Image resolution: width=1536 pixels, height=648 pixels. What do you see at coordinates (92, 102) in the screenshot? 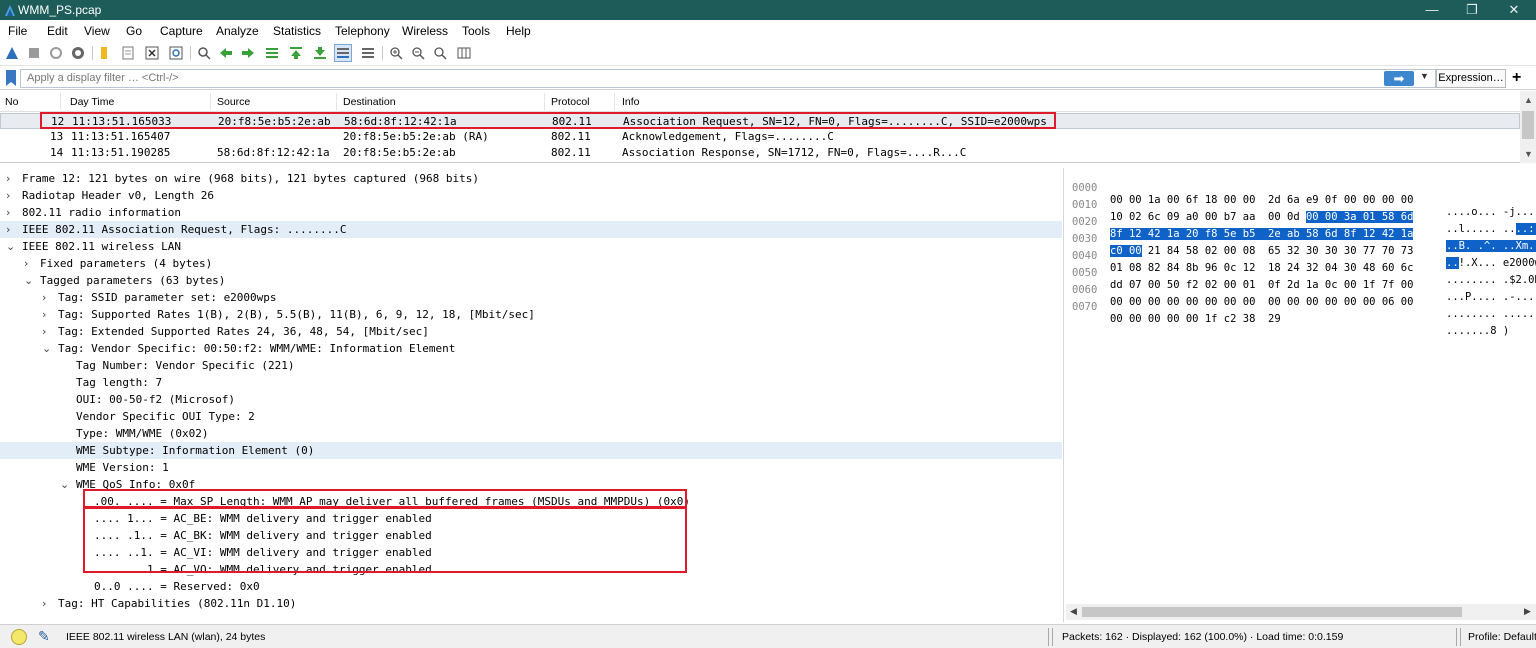
I see `column-day-time: Day Time` at bounding box center [92, 102].